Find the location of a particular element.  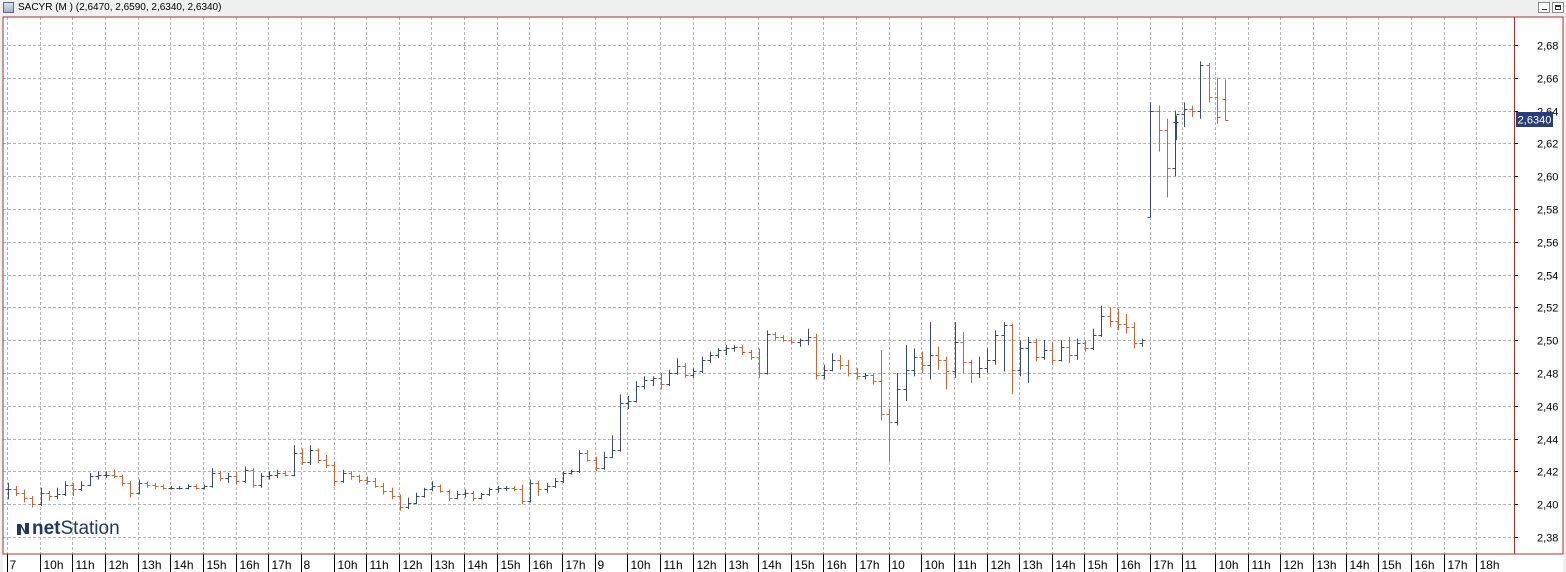

price-tick-label: 2,54 is located at coordinates (1547, 277).